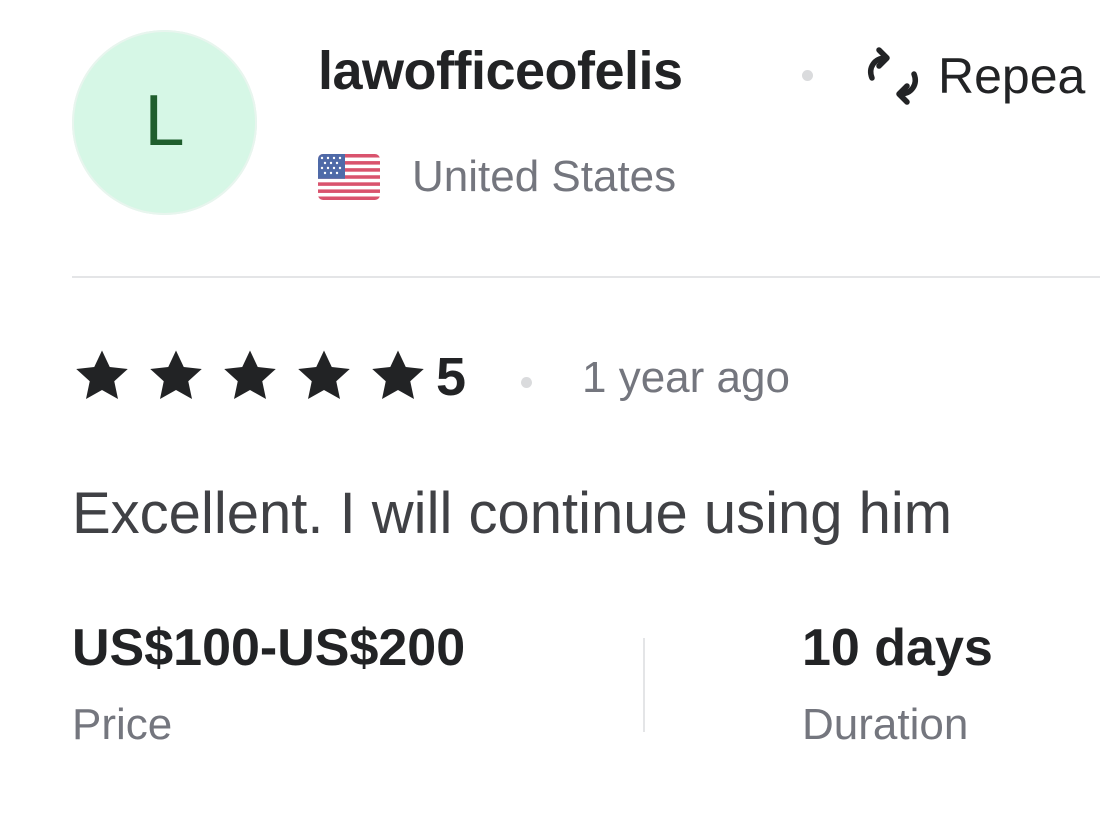  Describe the element at coordinates (512, 513) in the screenshot. I see `review-text: Excellent. I will continue using him` at that location.